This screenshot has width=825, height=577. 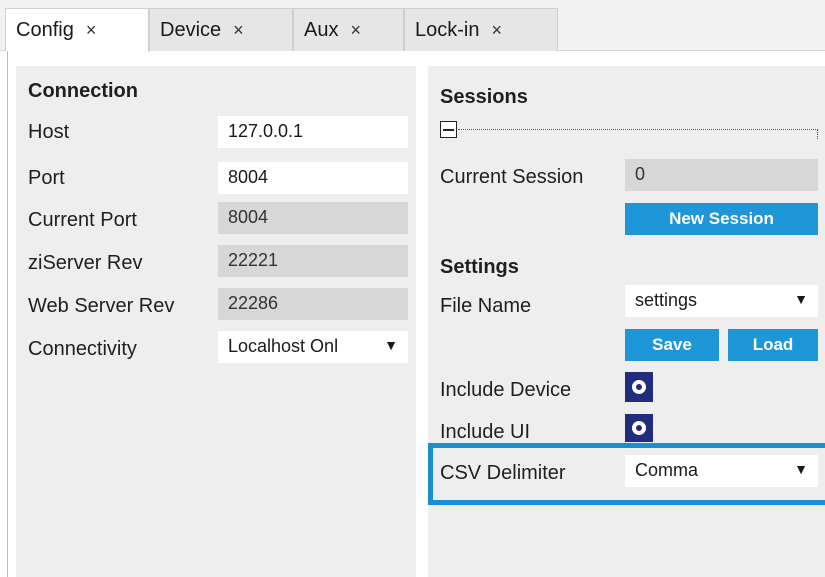 I want to click on tab-device: Device ×, so click(x=221, y=29).